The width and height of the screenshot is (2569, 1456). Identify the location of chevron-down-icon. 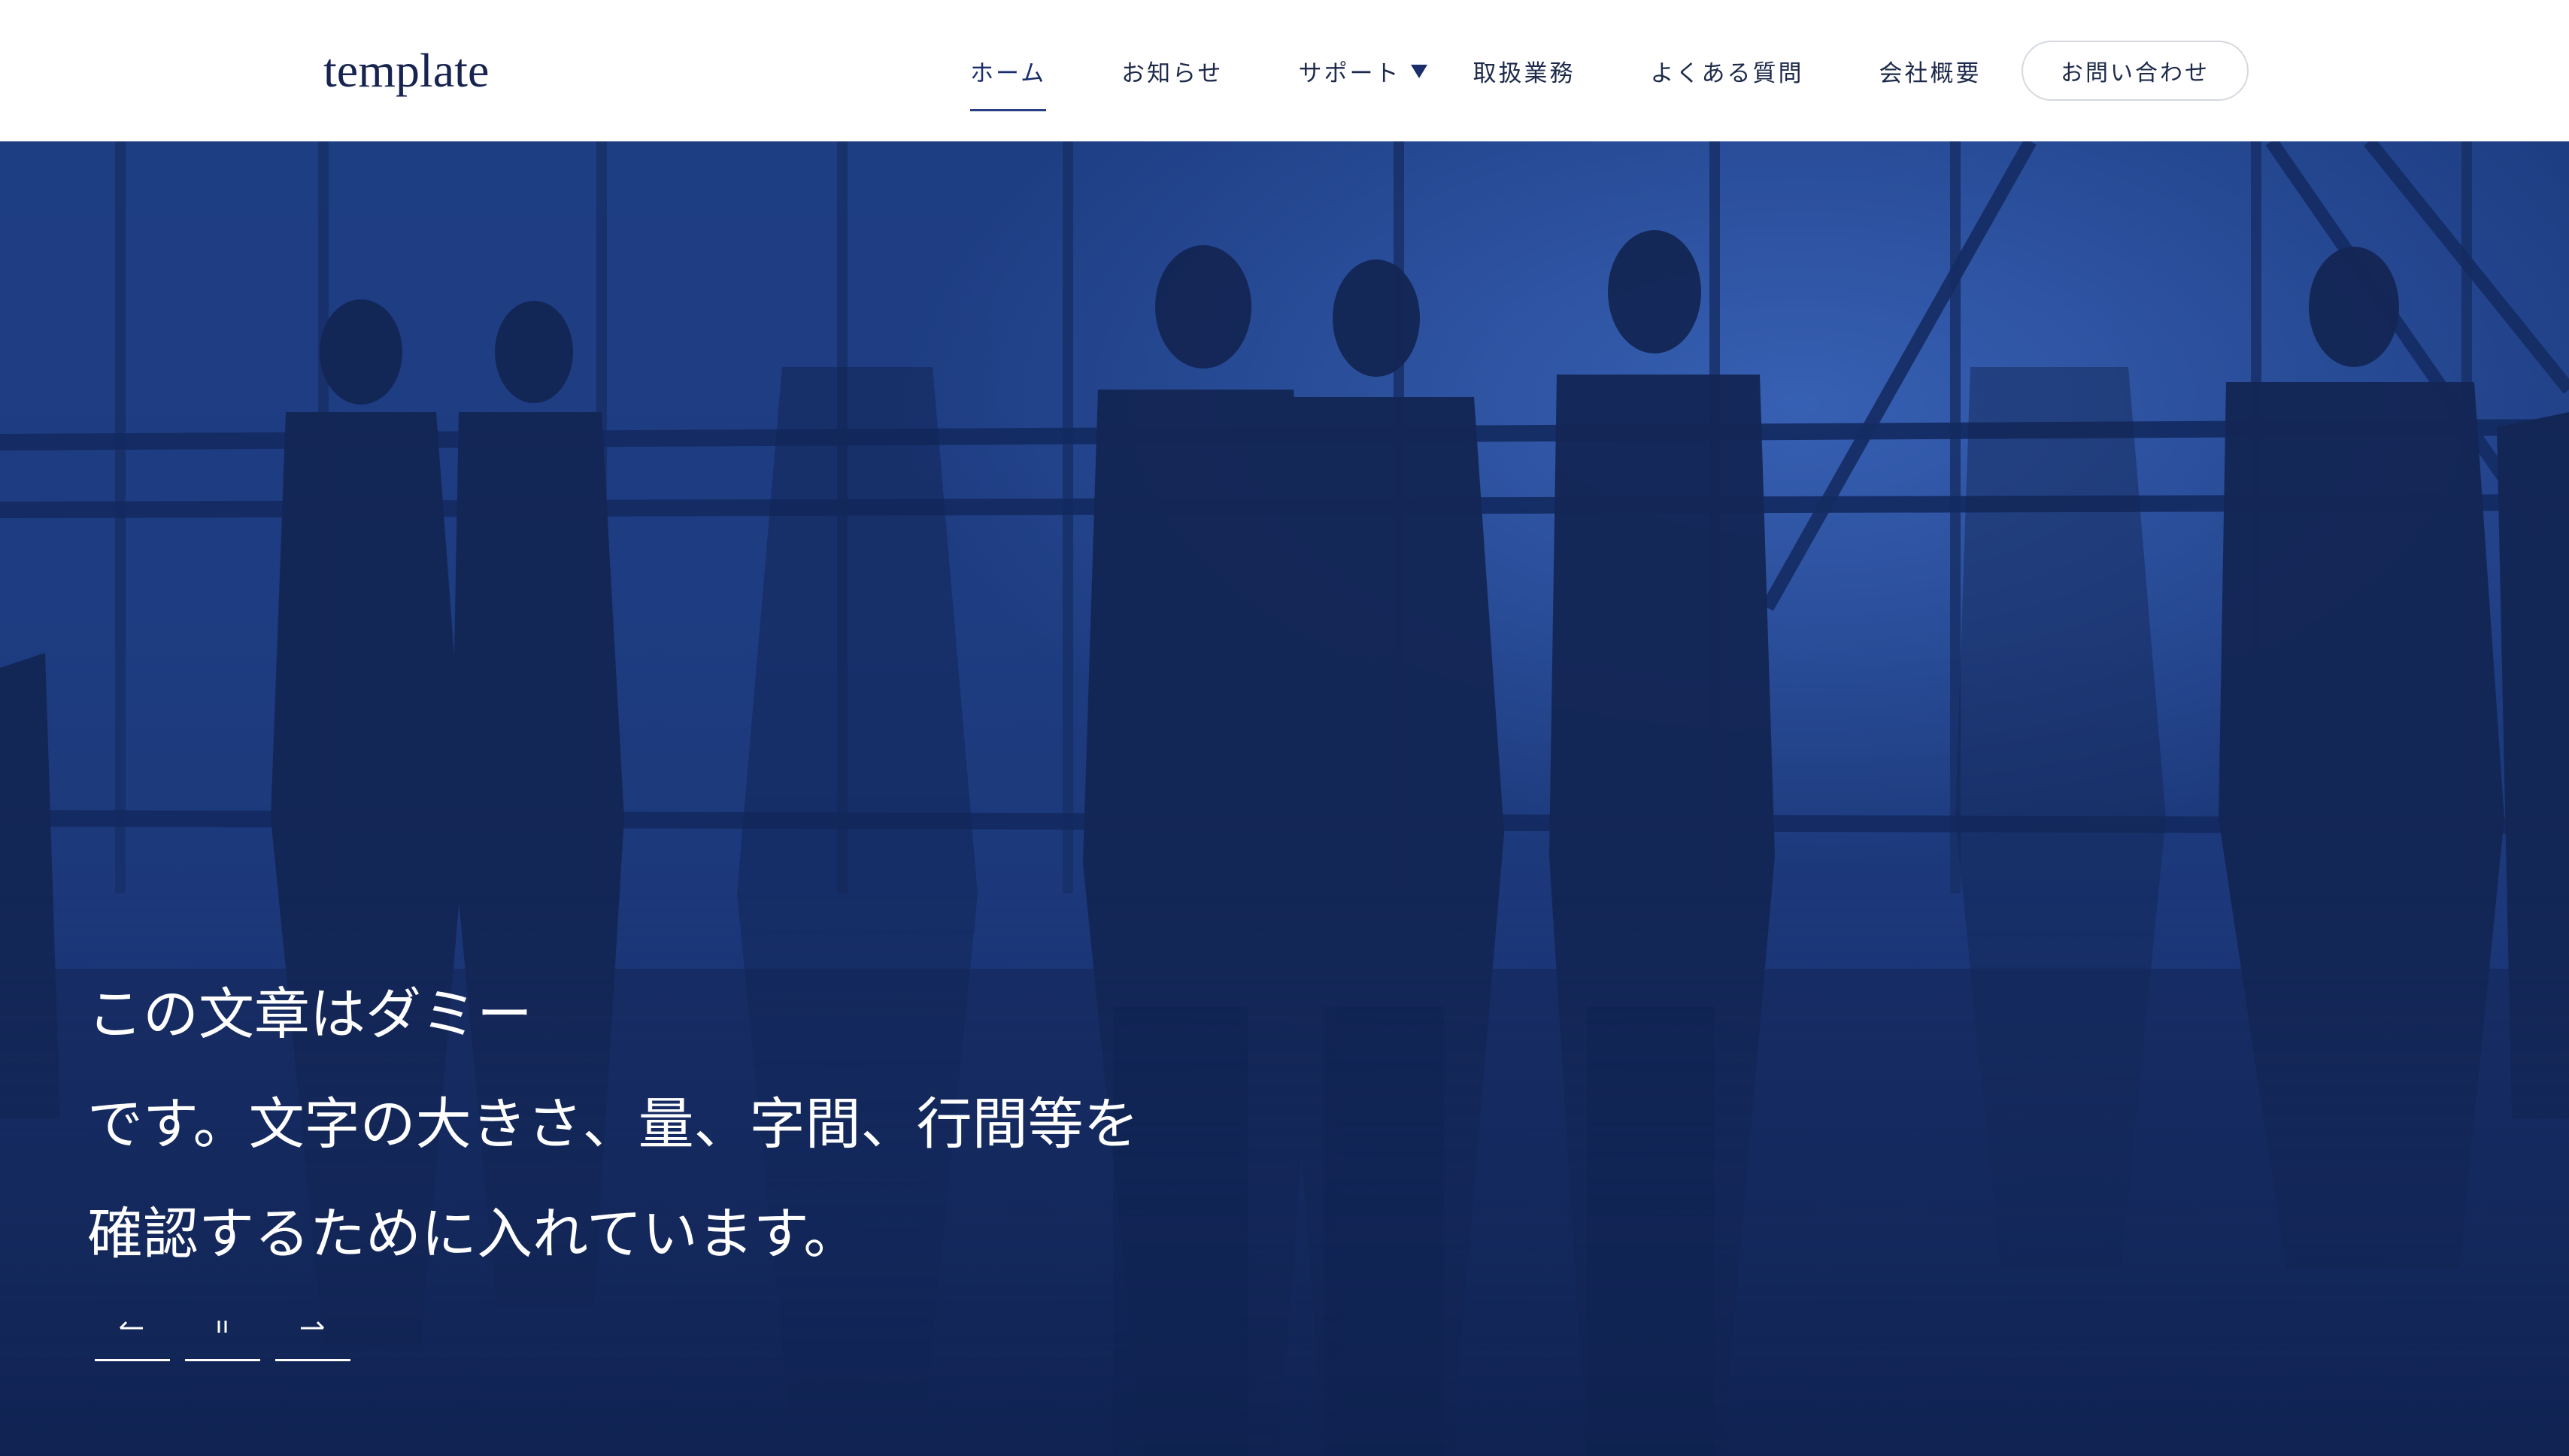
(1420, 71).